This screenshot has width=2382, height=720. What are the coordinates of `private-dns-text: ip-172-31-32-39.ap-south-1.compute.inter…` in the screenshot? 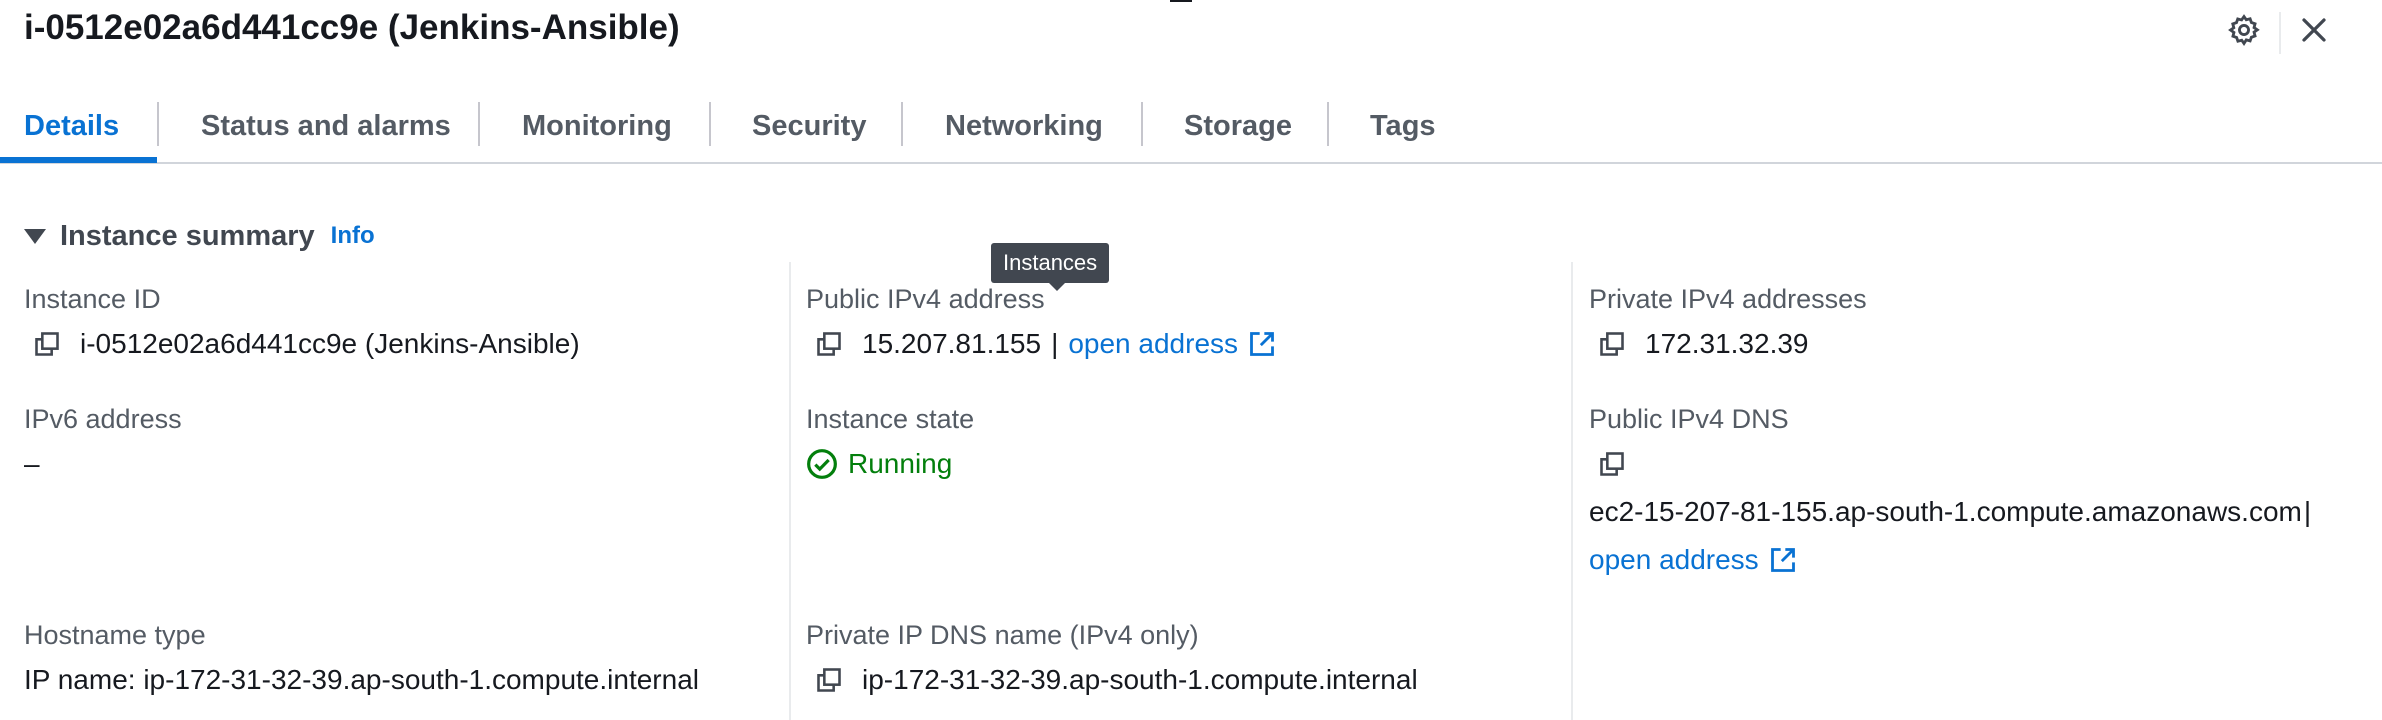 It's located at (1140, 679).